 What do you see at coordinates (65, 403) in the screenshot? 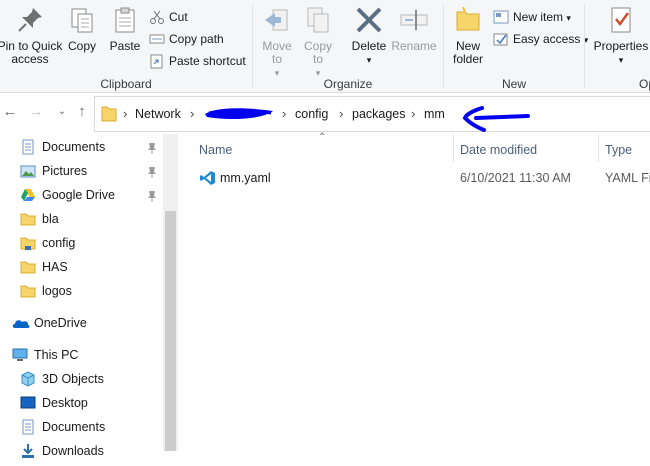
I see `sidebar-item-label: Desktop` at bounding box center [65, 403].